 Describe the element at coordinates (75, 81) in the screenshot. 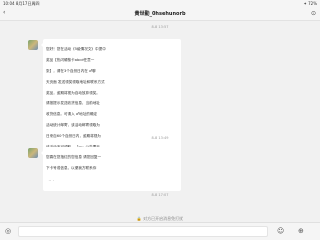

I see `message-line: 天页面 发送领奖领取地址和联系方式` at that location.